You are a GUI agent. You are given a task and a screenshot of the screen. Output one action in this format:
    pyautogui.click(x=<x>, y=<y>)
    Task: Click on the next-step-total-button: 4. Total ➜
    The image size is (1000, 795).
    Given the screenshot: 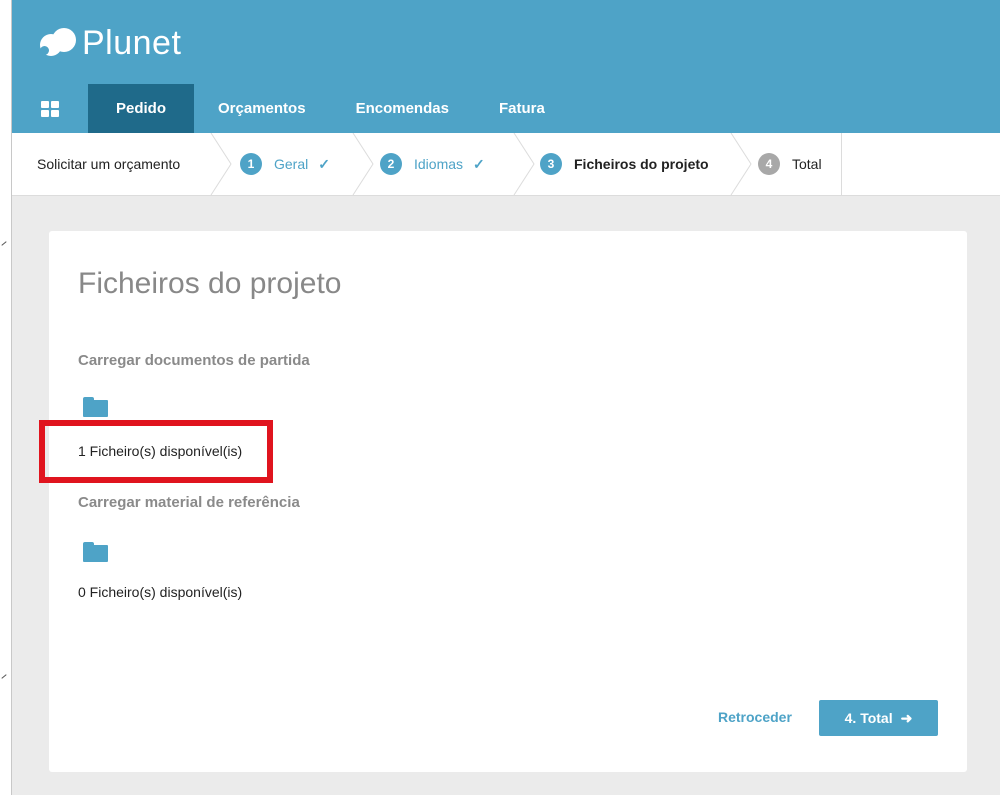 What is the action you would take?
    pyautogui.click(x=878, y=718)
    